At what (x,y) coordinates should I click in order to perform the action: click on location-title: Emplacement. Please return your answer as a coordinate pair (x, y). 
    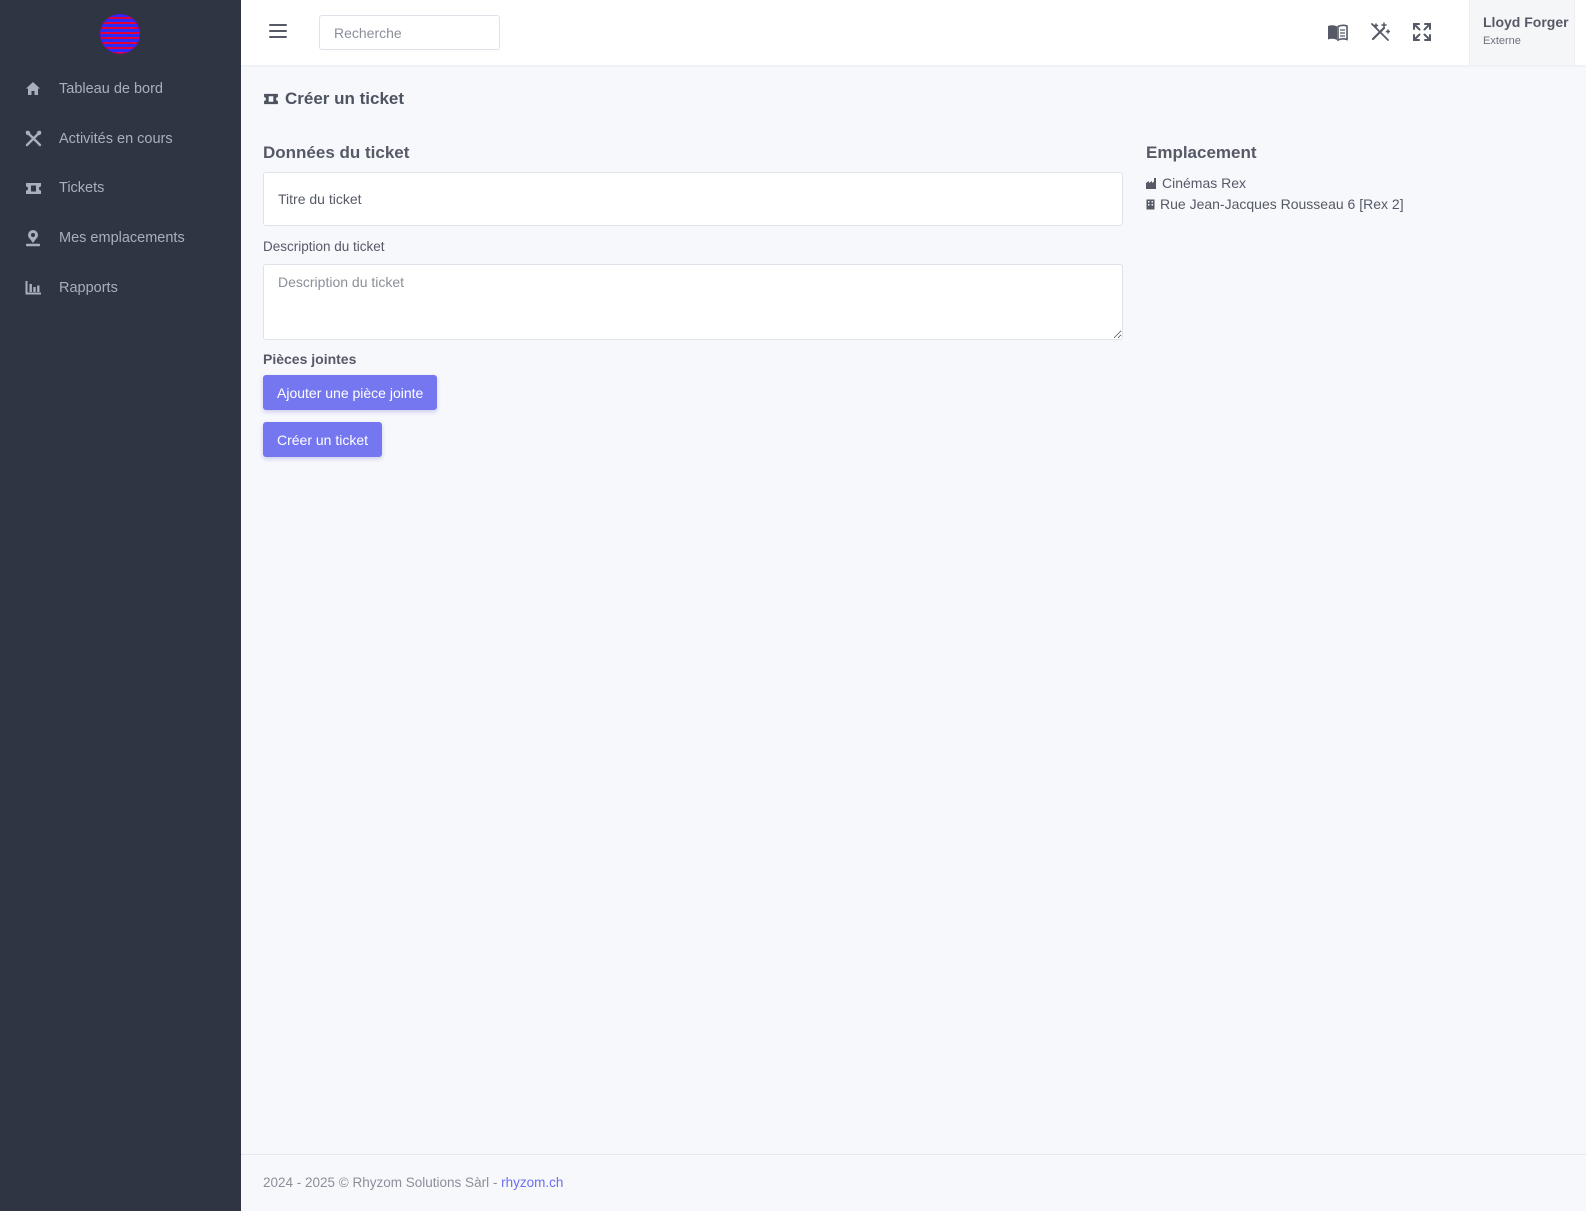
    Looking at the image, I should click on (1201, 152).